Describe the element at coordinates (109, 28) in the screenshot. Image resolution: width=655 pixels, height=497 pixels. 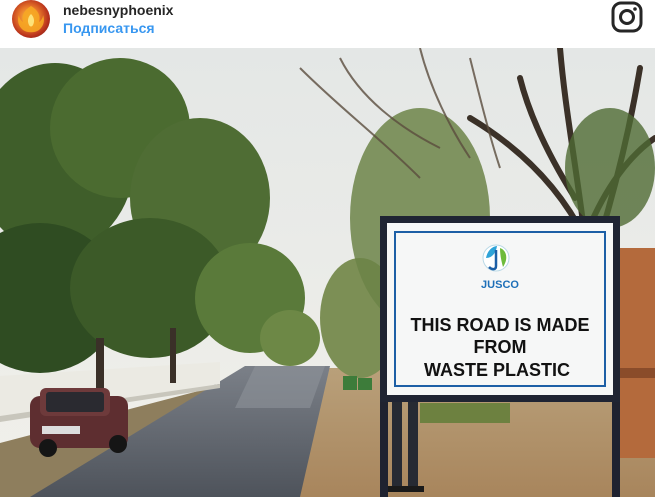
I see `follow-button: Подписаться` at that location.